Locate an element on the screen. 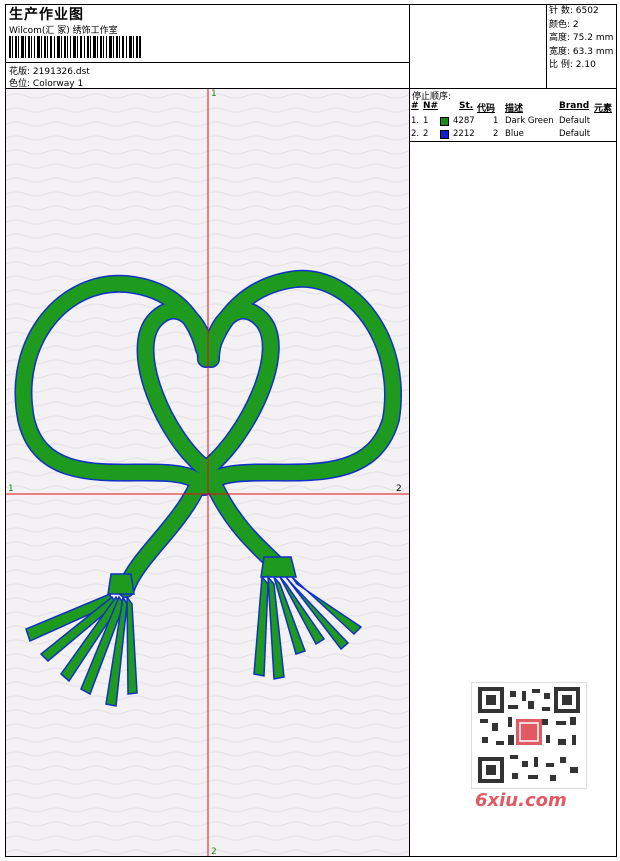 The height and width of the screenshot is (861, 620). col-code: 代码 is located at coordinates (486, 109).